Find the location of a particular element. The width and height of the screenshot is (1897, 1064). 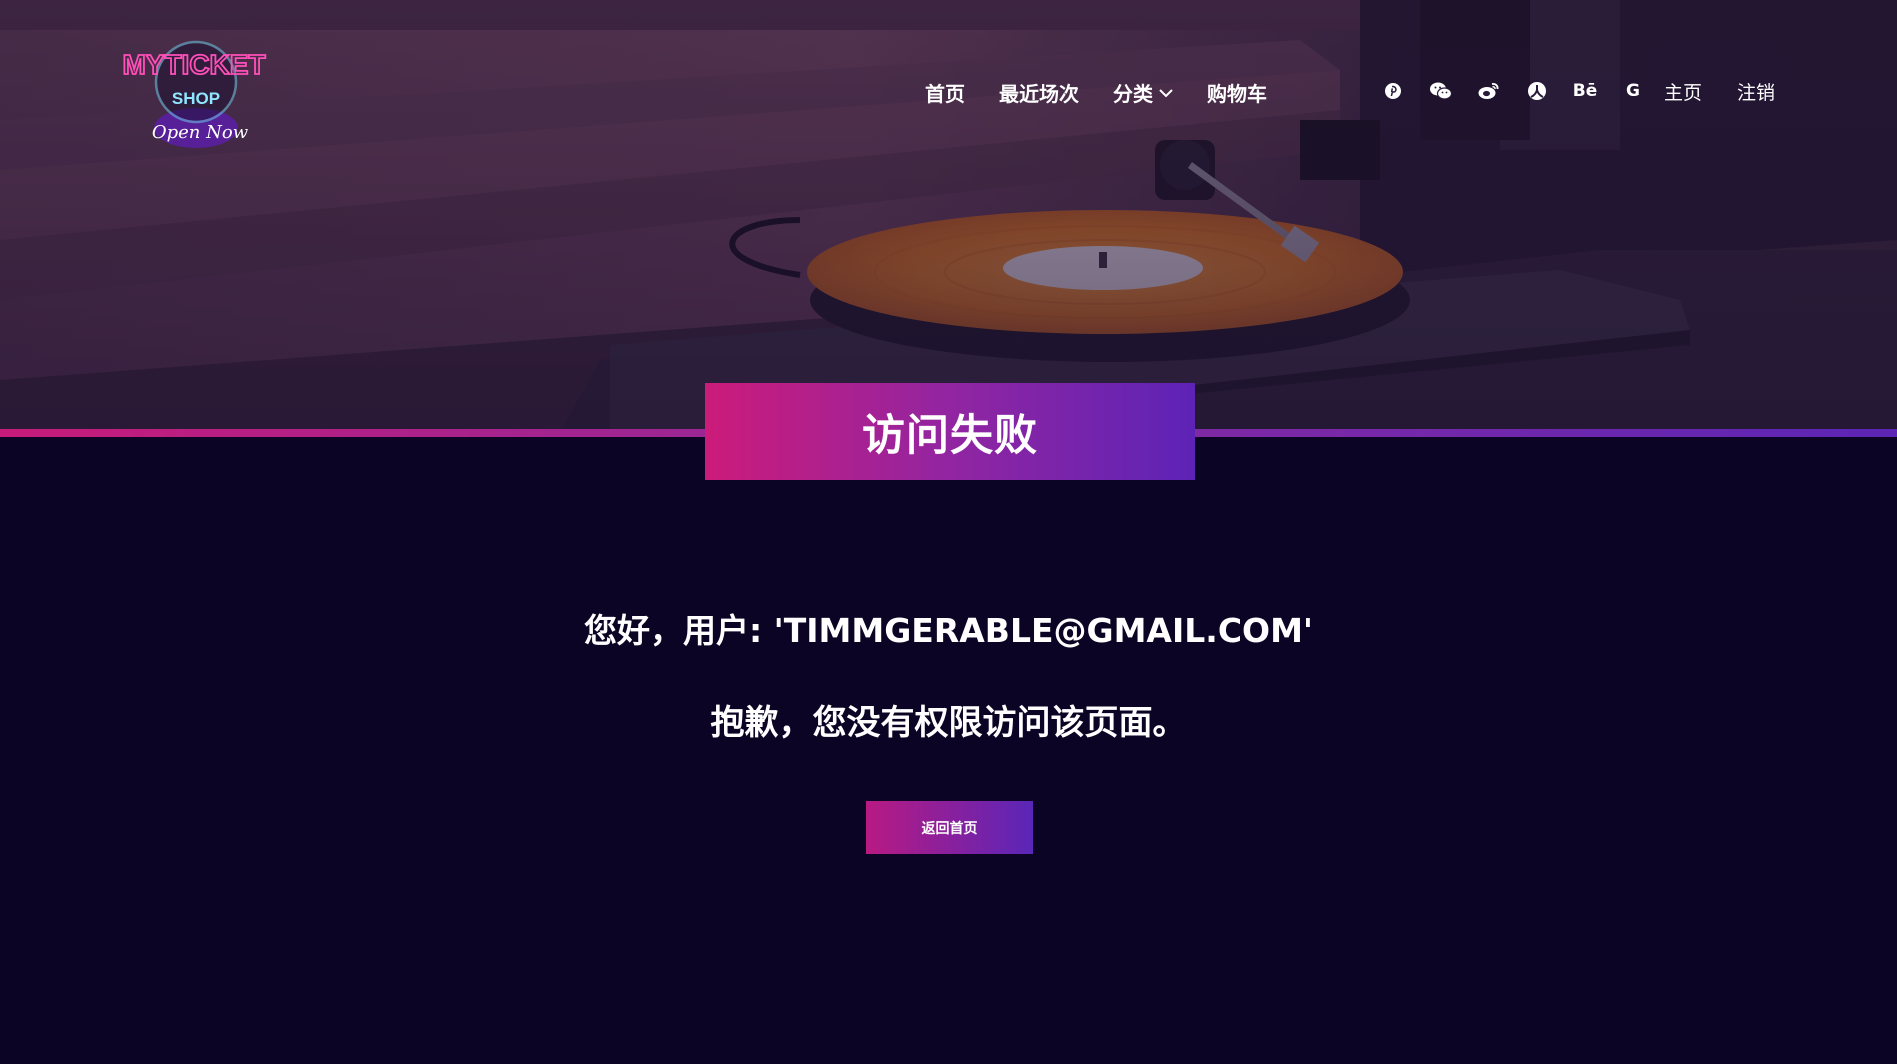

nav-item-categories: 分类 is located at coordinates (1143, 92).